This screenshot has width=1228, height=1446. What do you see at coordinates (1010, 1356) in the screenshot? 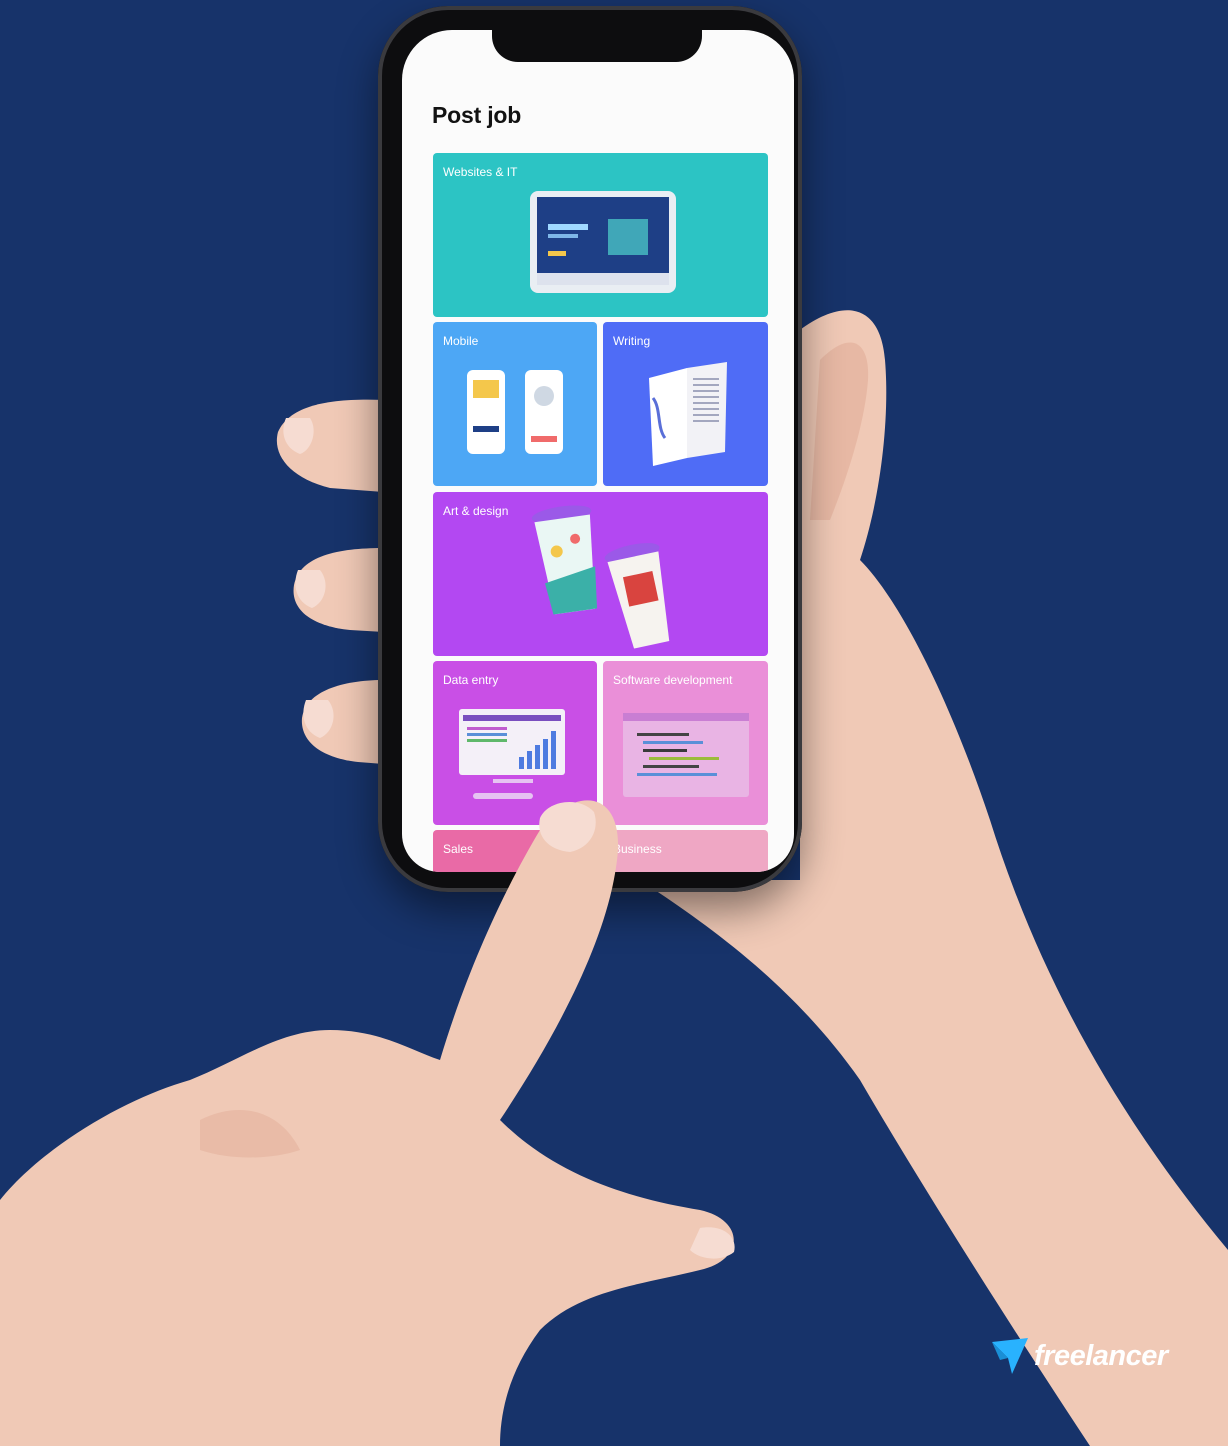
I see `freelancer-bird-logo-icon` at bounding box center [1010, 1356].